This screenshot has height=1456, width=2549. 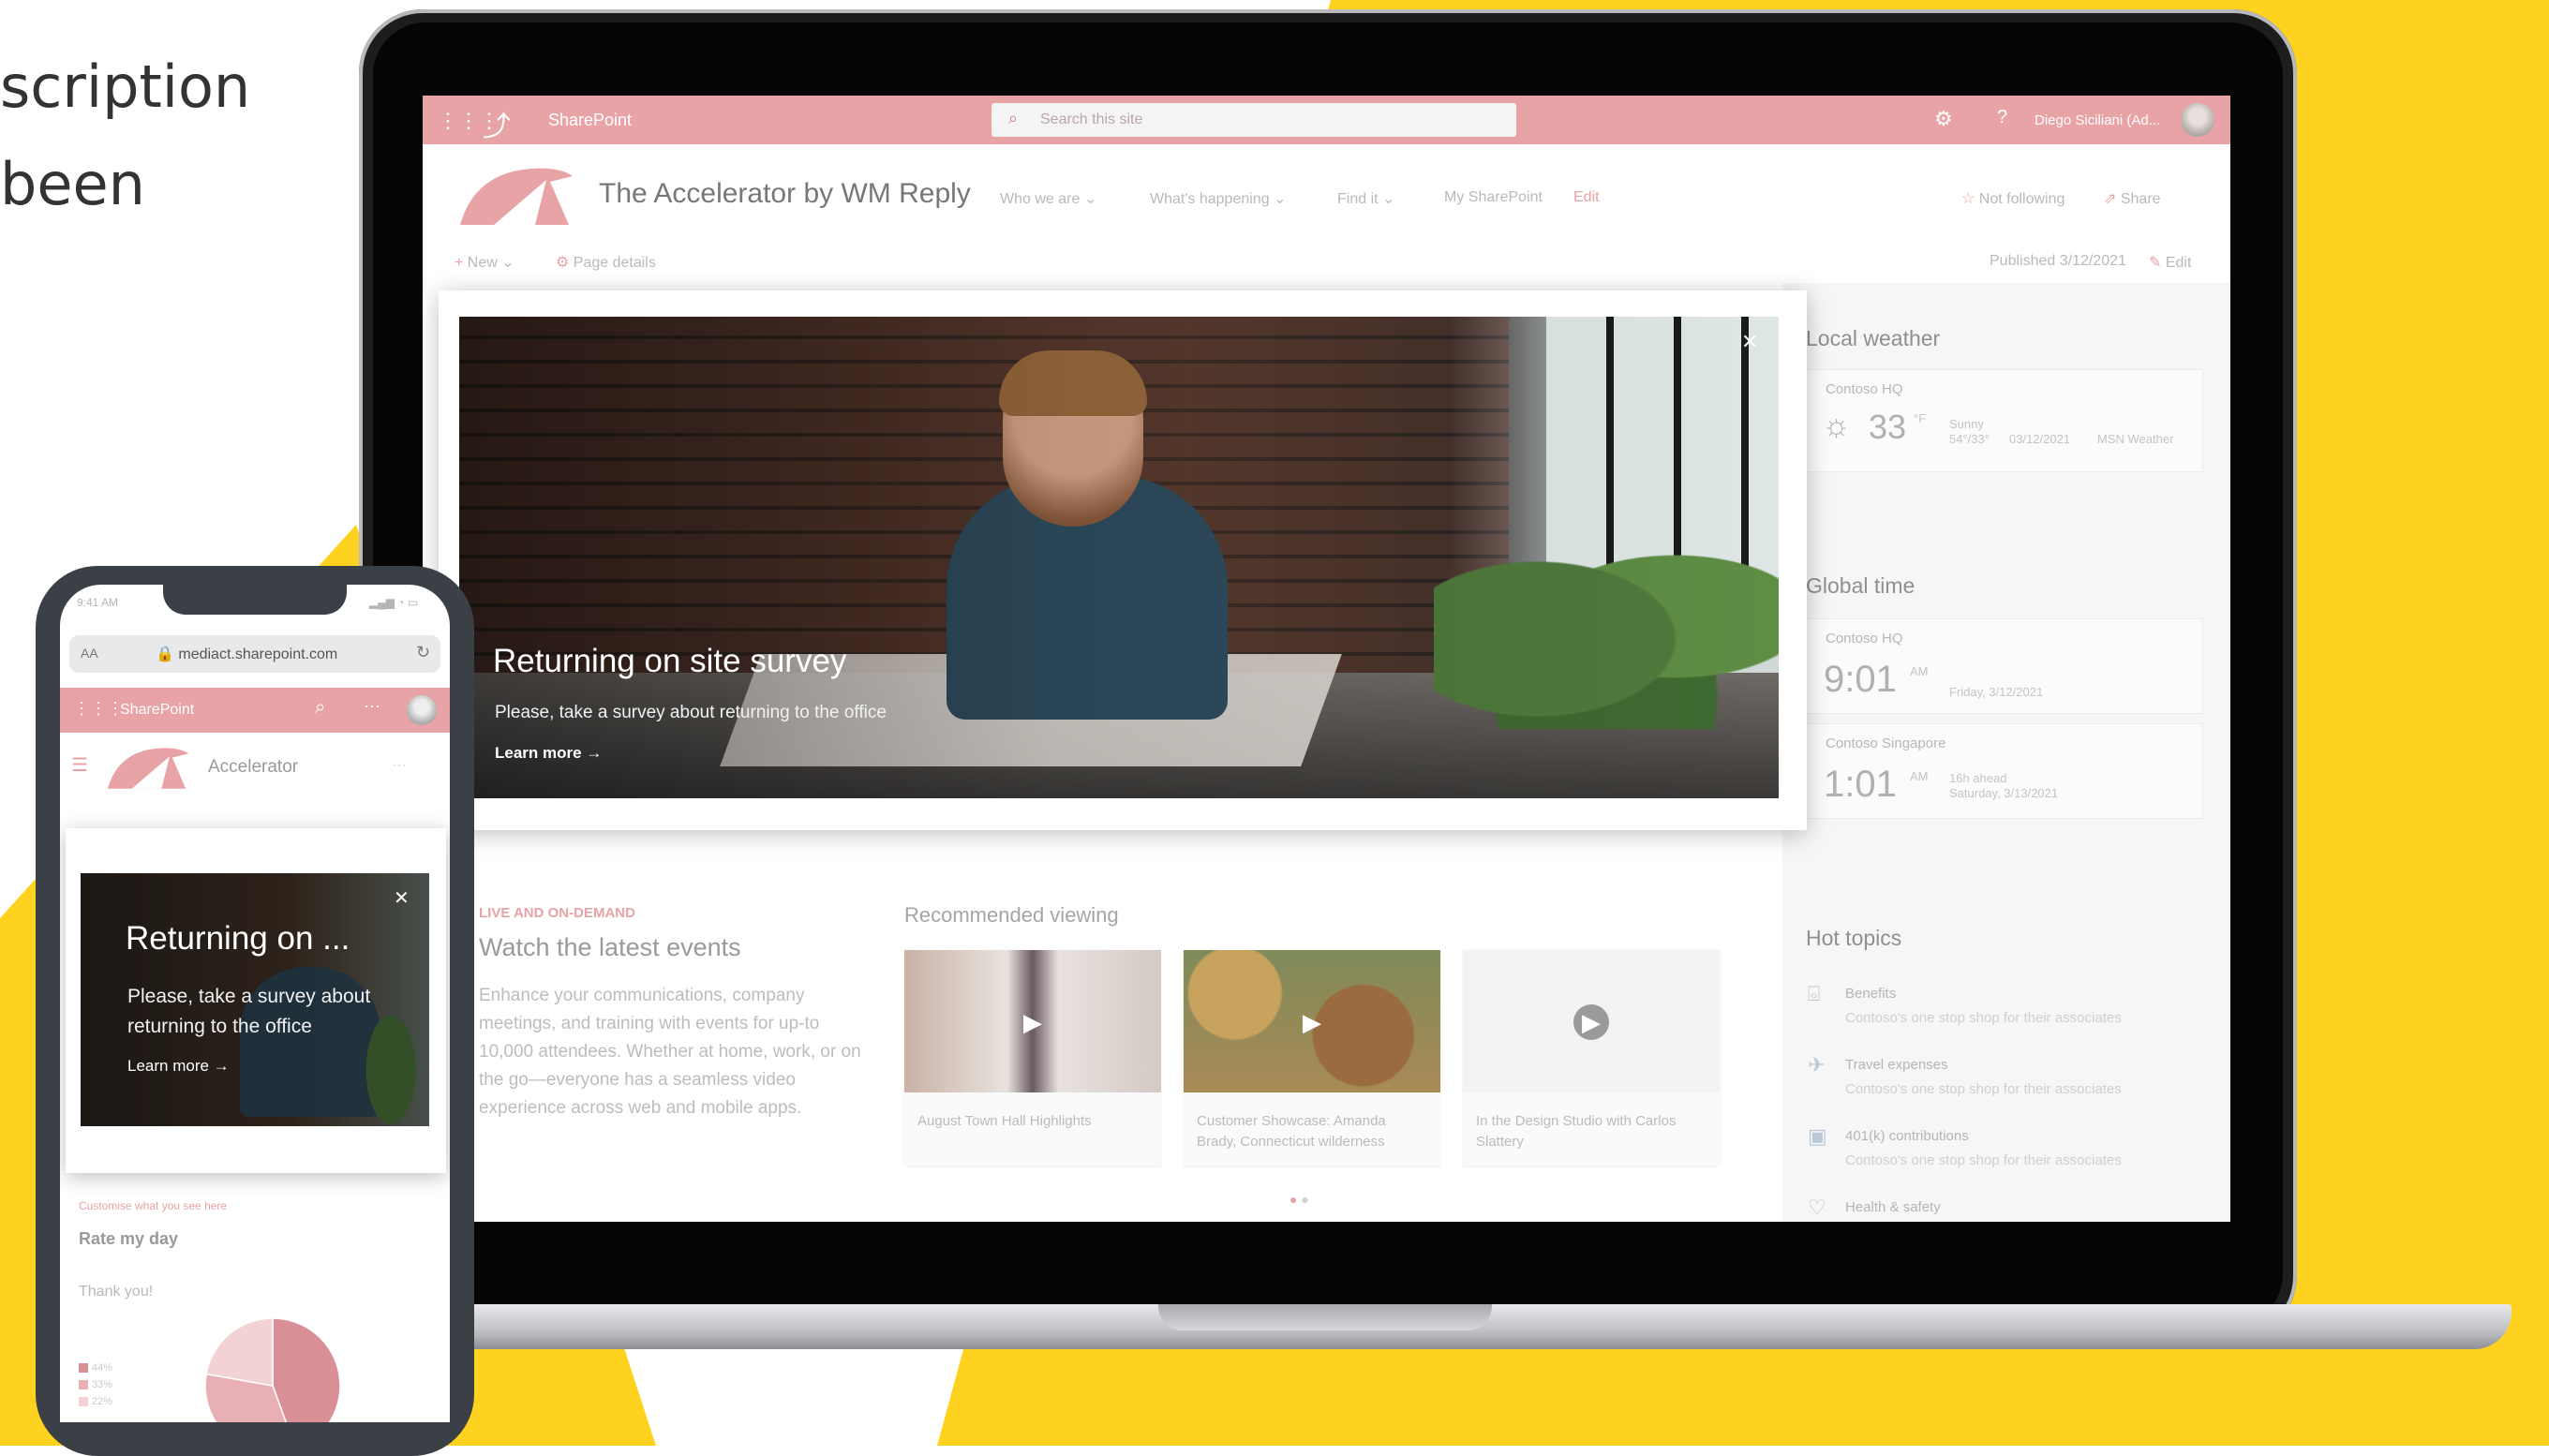 What do you see at coordinates (2133, 198) in the screenshot?
I see `share-button: ⇗ Share` at bounding box center [2133, 198].